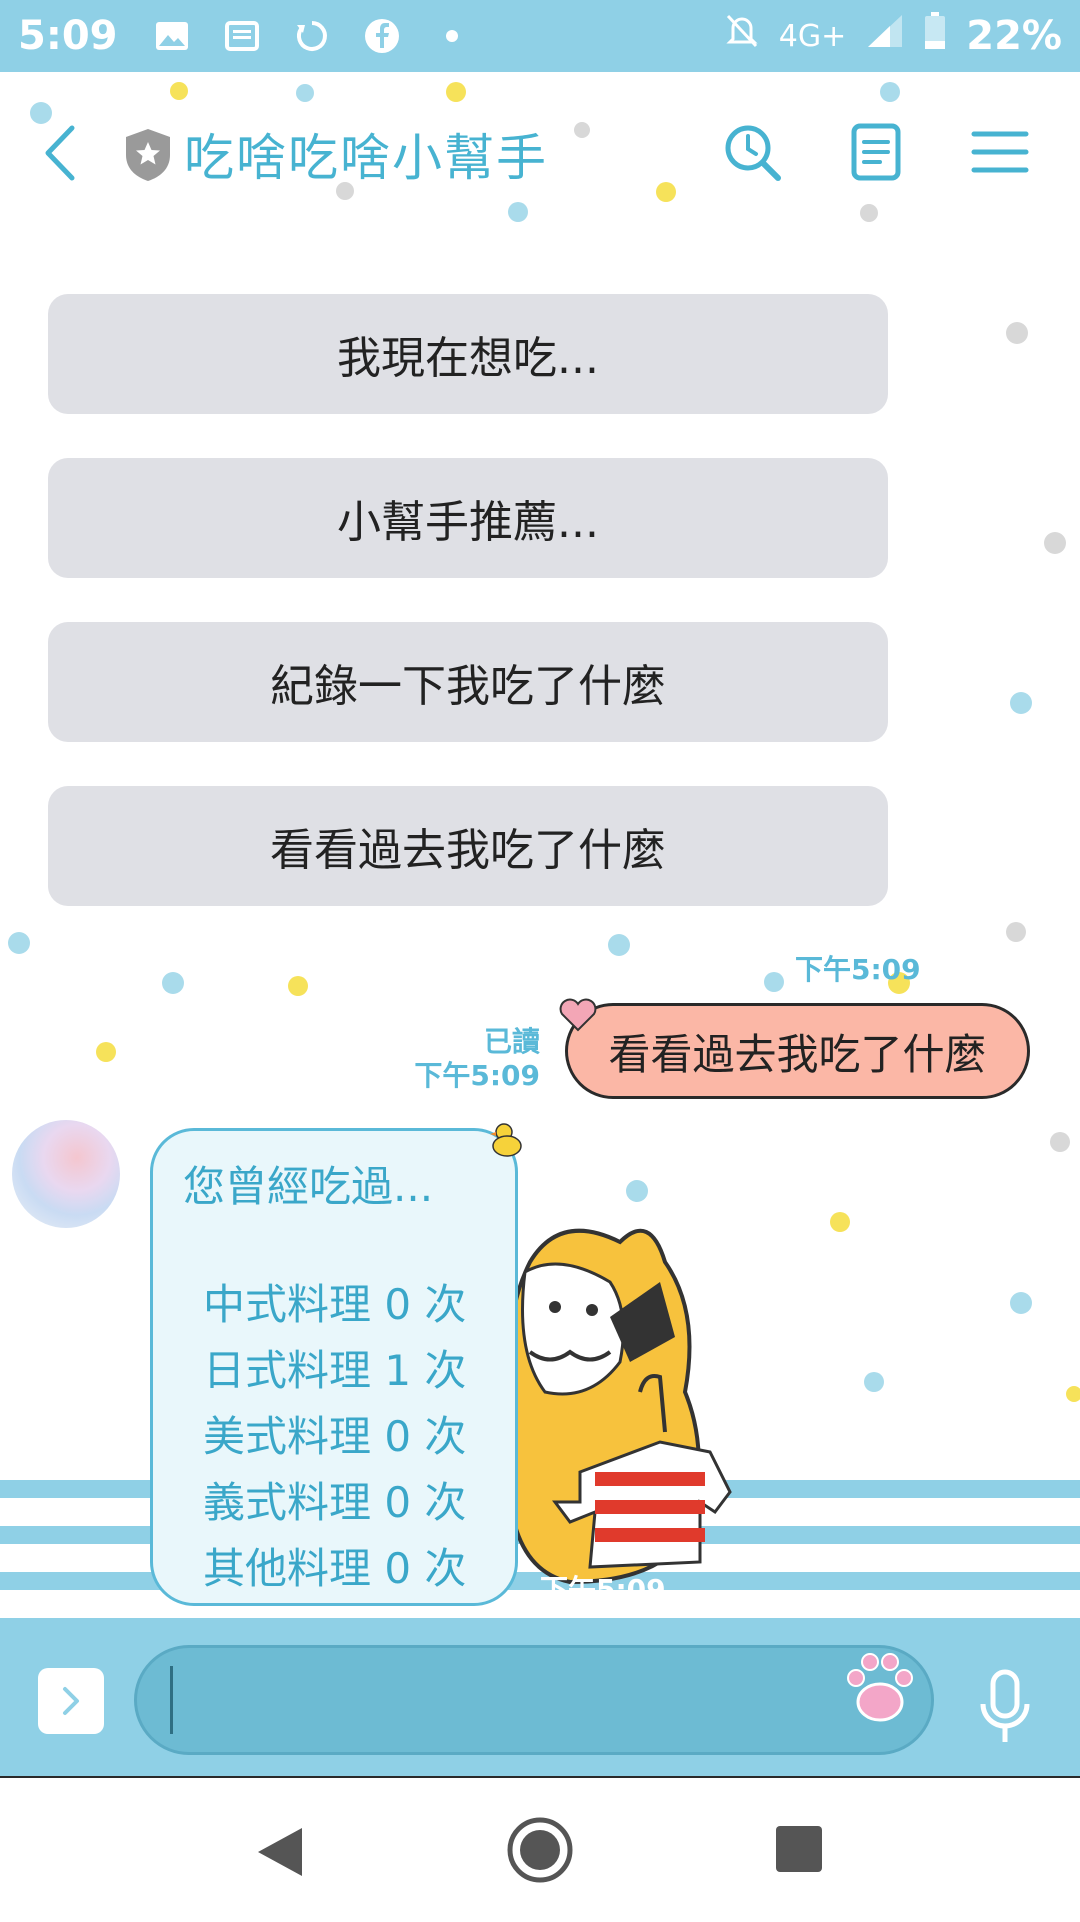  Describe the element at coordinates (171, 1700) in the screenshot. I see `text-cursor` at that location.